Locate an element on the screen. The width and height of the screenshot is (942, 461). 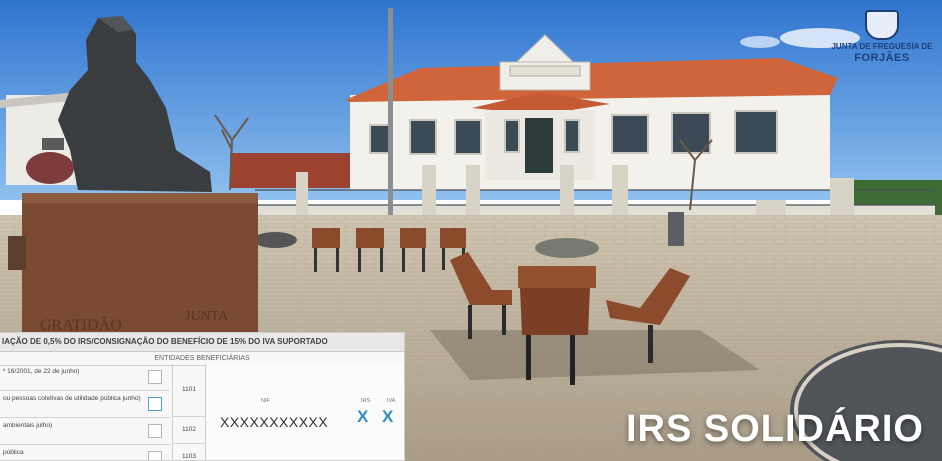
entity-label: pública is located at coordinates (13, 452).